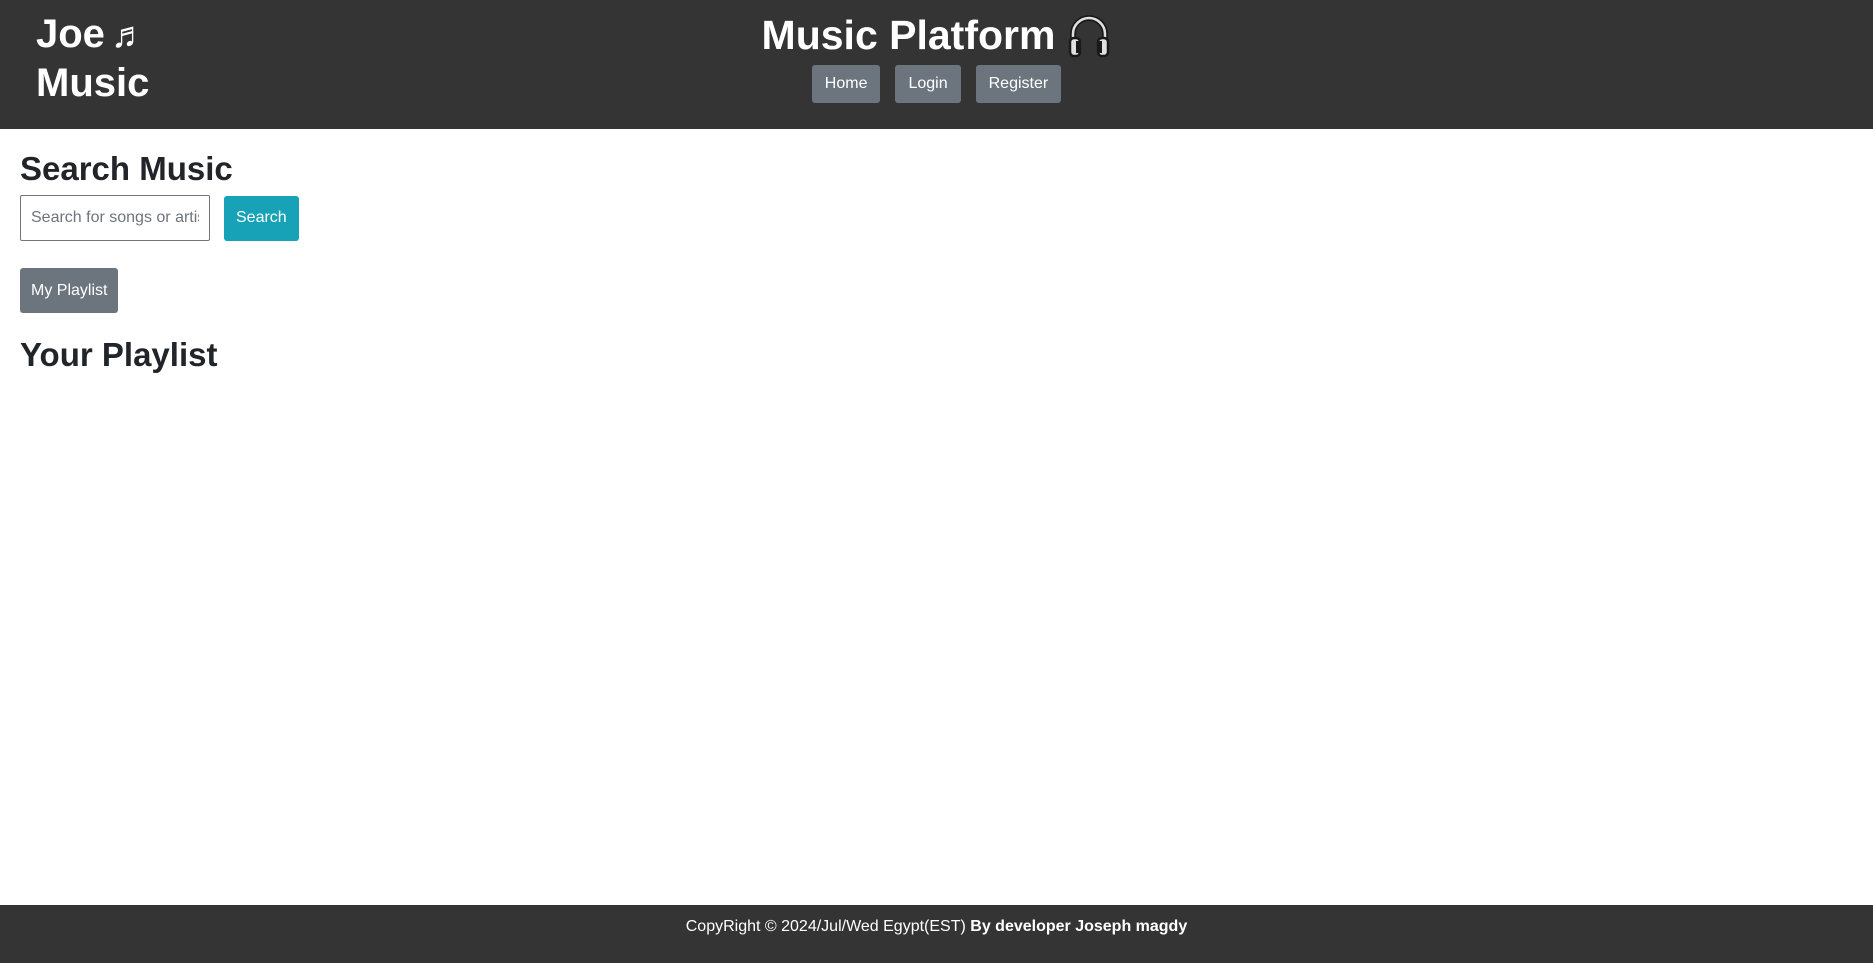 The width and height of the screenshot is (1873, 963). What do you see at coordinates (825, 926) in the screenshot?
I see `footer-copyright: CopyRight © 2024/Jul/Wed Egypt(EST)` at bounding box center [825, 926].